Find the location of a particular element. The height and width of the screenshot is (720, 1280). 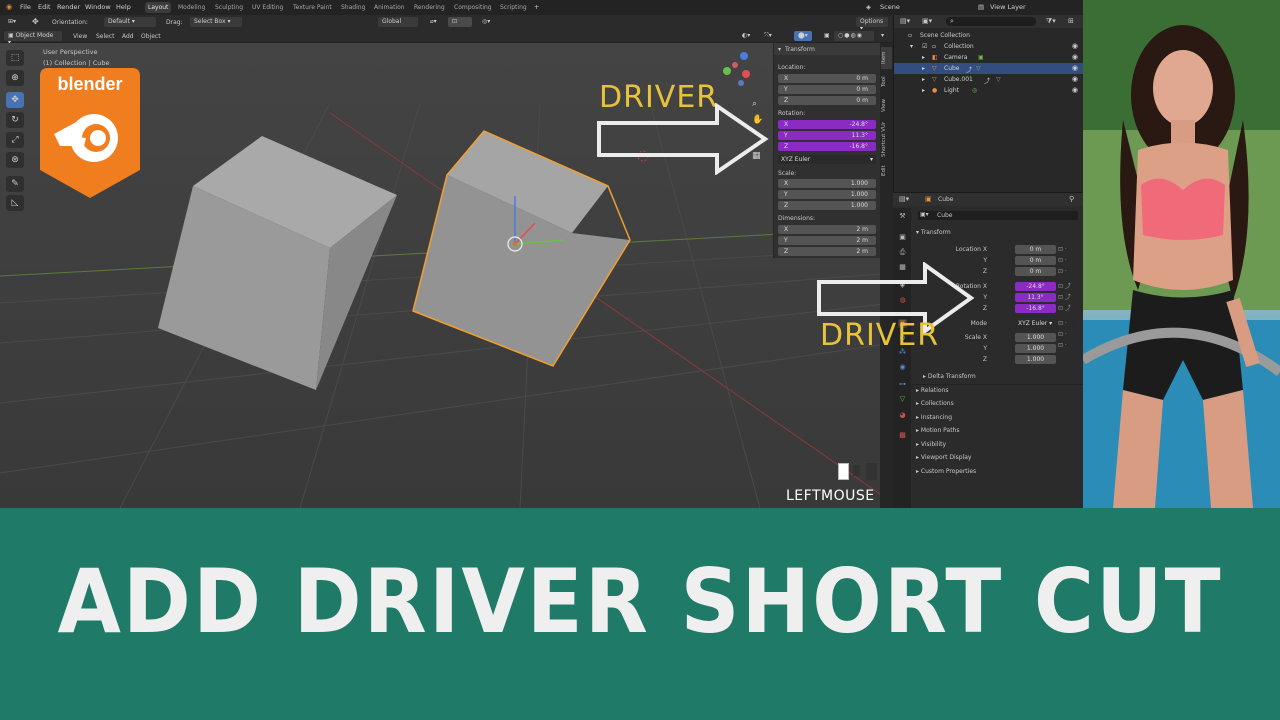

proportional-edit-icon: ◎▾ is located at coordinates (486, 22).